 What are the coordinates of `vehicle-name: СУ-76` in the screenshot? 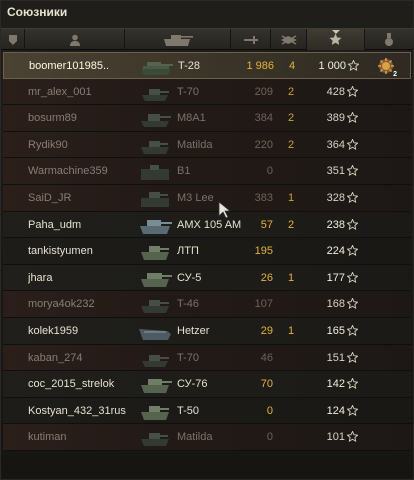 It's located at (192, 384).